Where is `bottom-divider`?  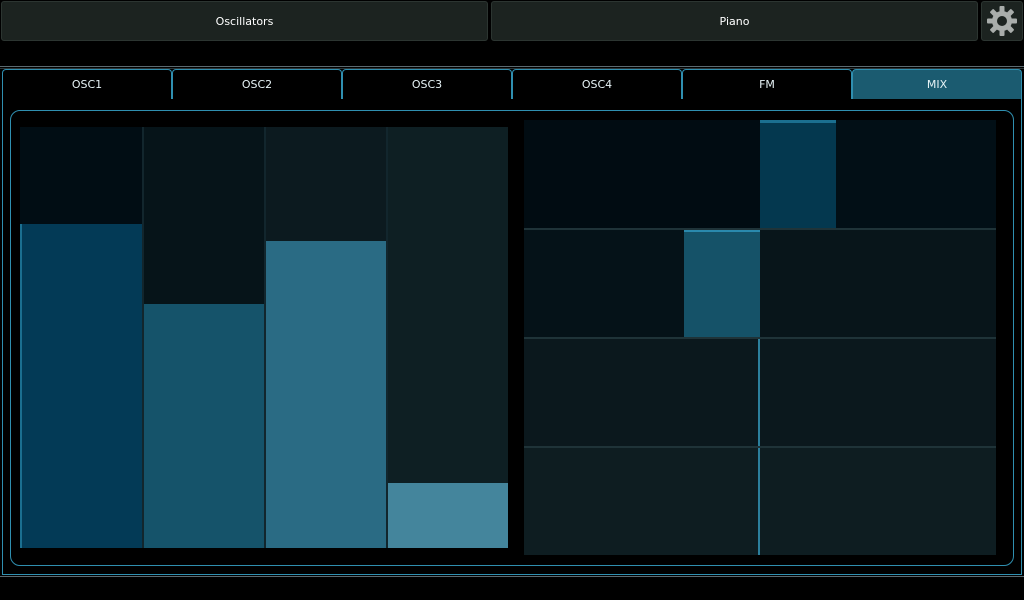 bottom-divider is located at coordinates (512, 576).